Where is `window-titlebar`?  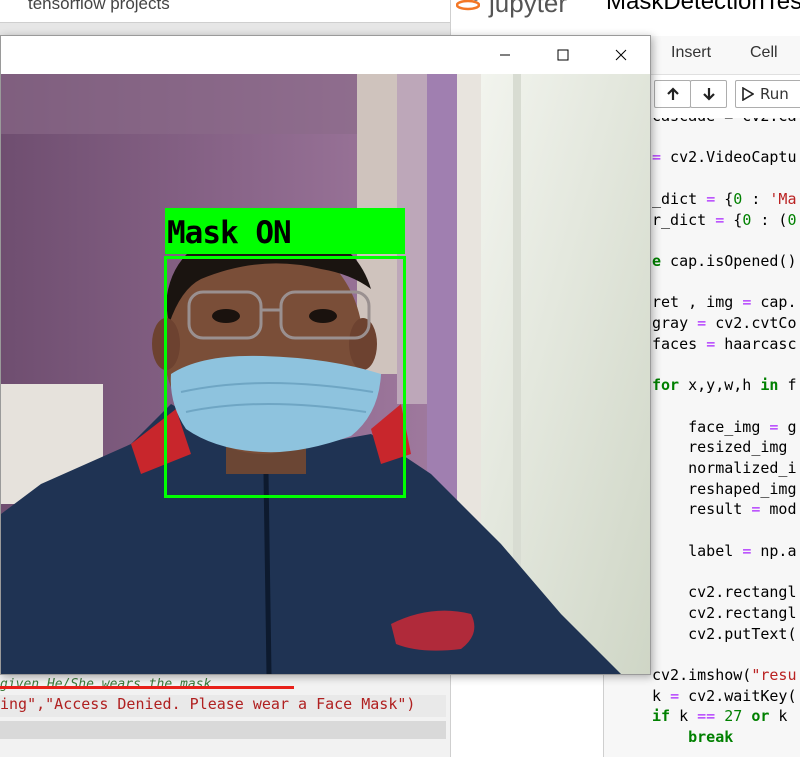 window-titlebar is located at coordinates (325, 55).